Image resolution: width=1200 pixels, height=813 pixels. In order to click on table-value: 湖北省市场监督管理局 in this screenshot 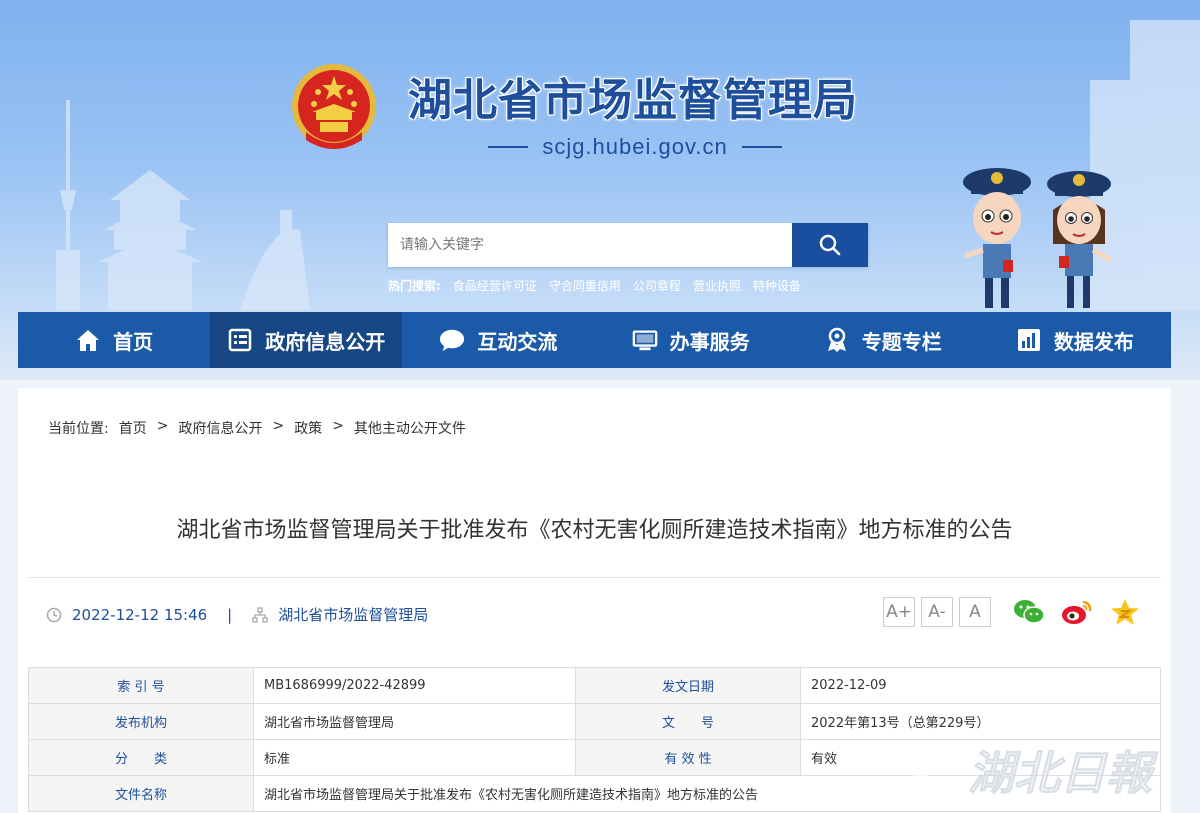, I will do `click(414, 721)`.